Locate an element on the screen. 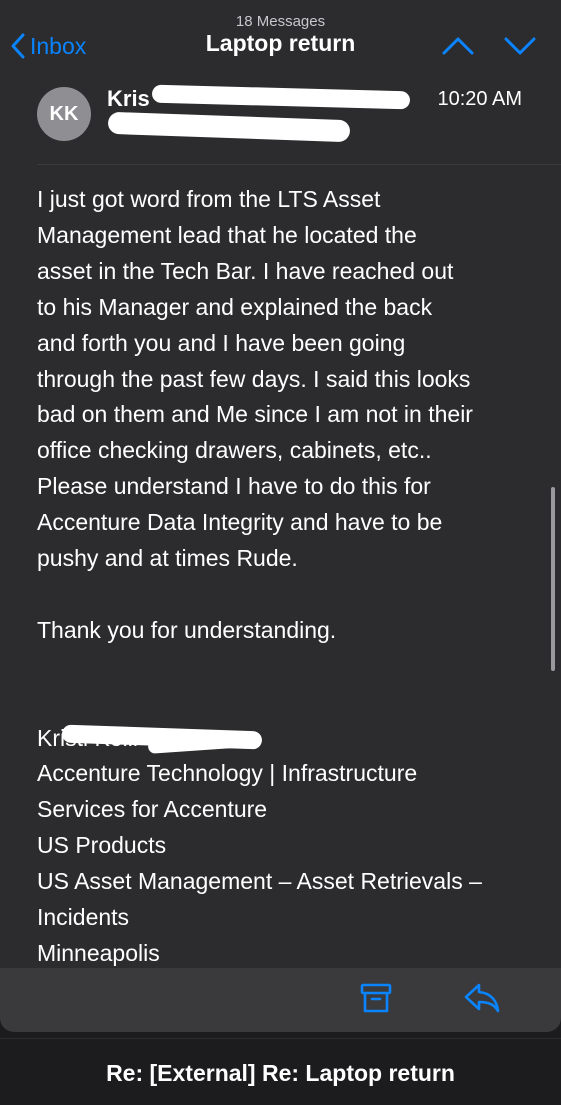  next-message-button is located at coordinates (520, 46).